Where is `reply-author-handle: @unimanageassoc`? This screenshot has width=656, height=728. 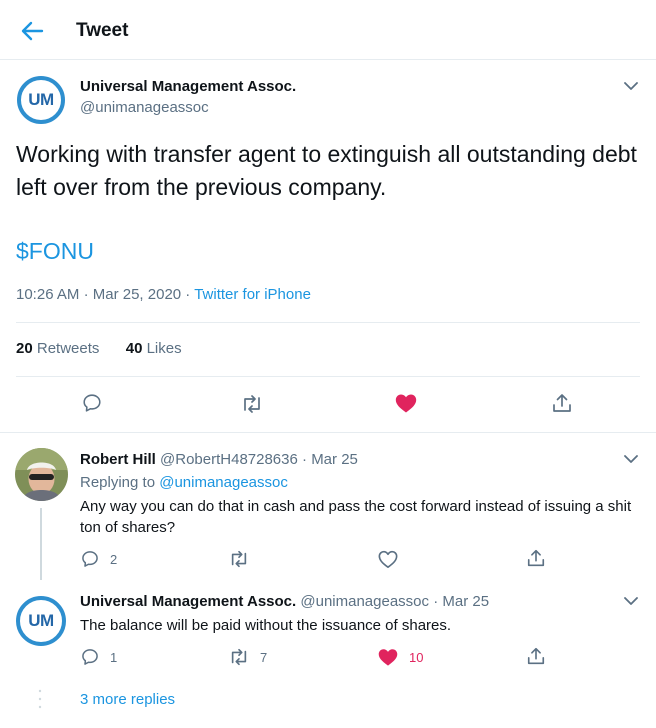
reply-author-handle: @unimanageassoc is located at coordinates (364, 601).